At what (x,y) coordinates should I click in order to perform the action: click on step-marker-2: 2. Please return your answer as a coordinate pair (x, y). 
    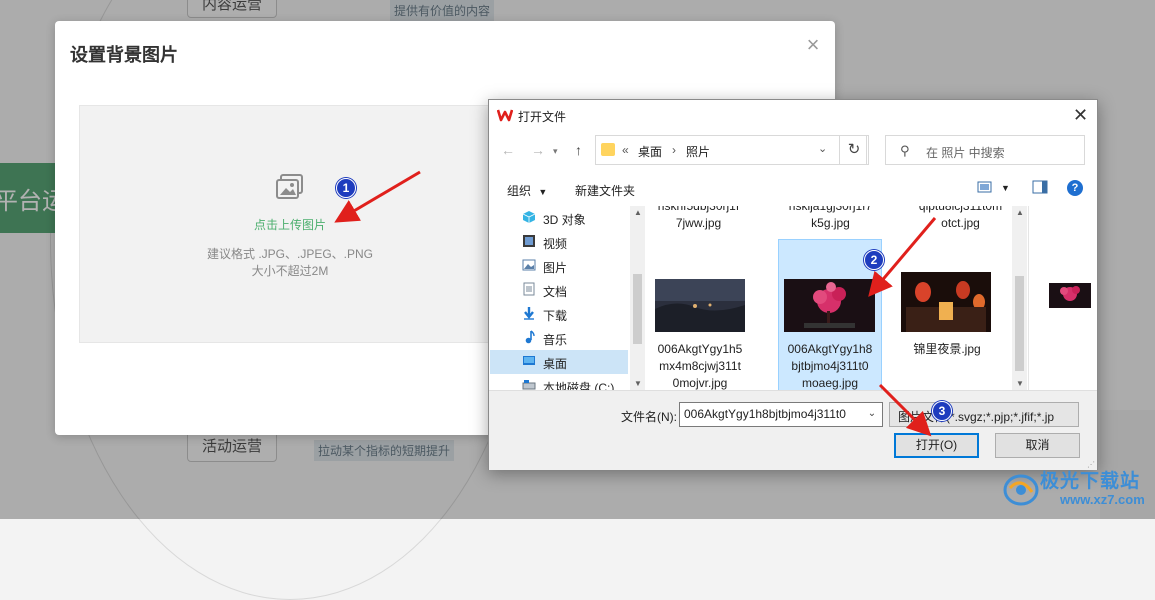
    Looking at the image, I should click on (874, 260).